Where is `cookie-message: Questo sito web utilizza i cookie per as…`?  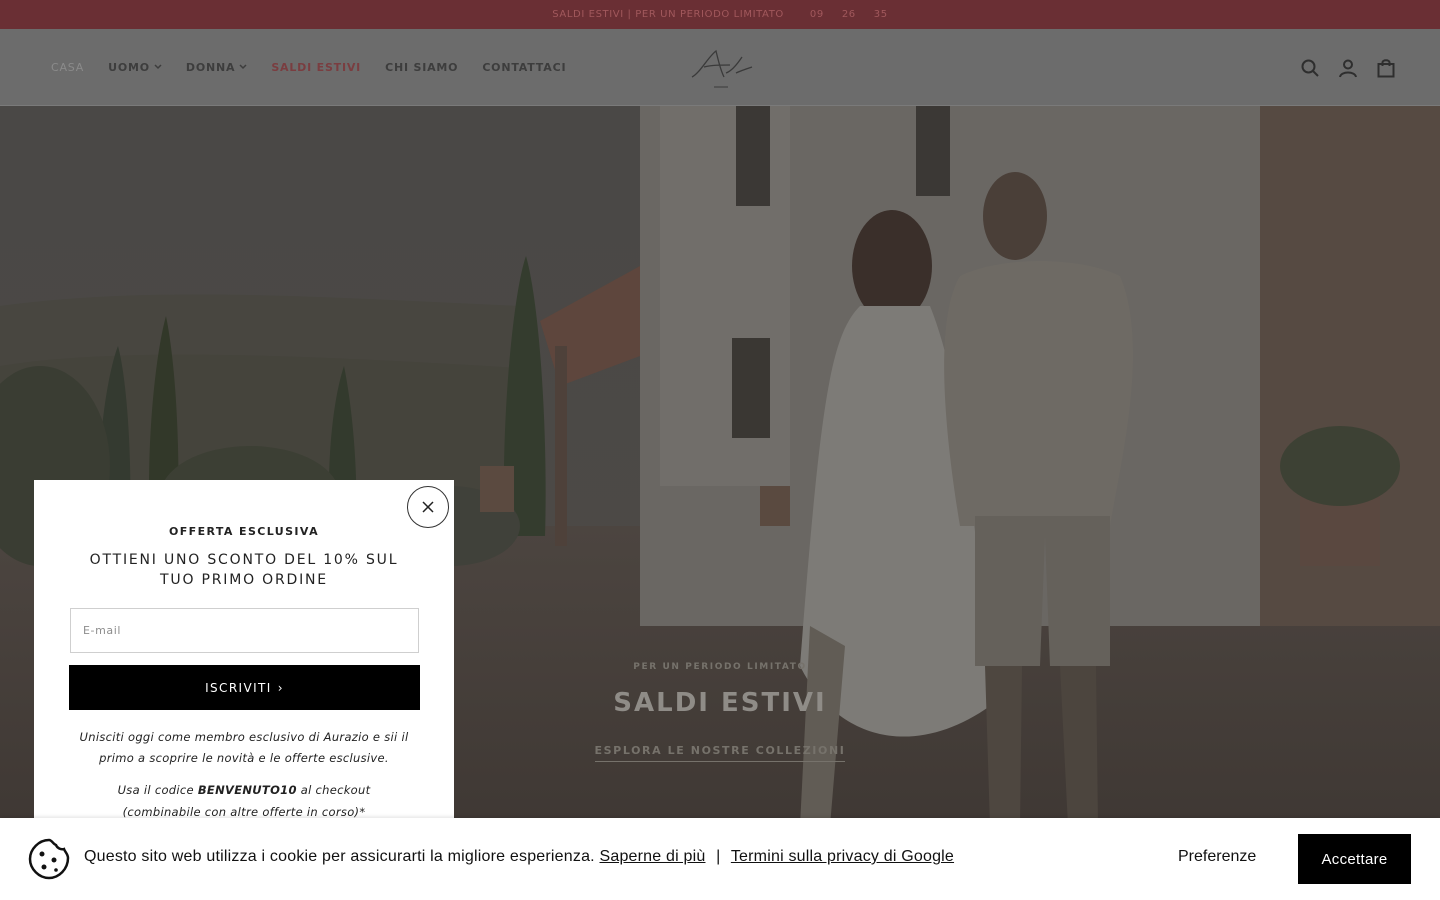 cookie-message: Questo sito web utilizza i cookie per as… is located at coordinates (519, 857).